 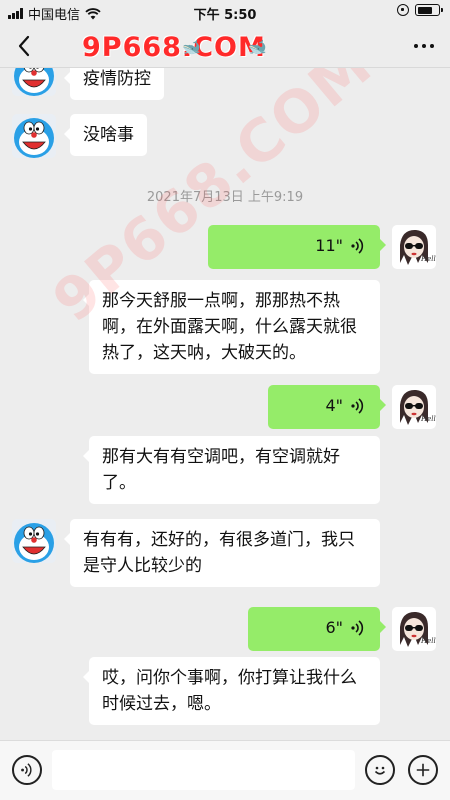 I want to click on voice-duration: 6", so click(x=334, y=627).